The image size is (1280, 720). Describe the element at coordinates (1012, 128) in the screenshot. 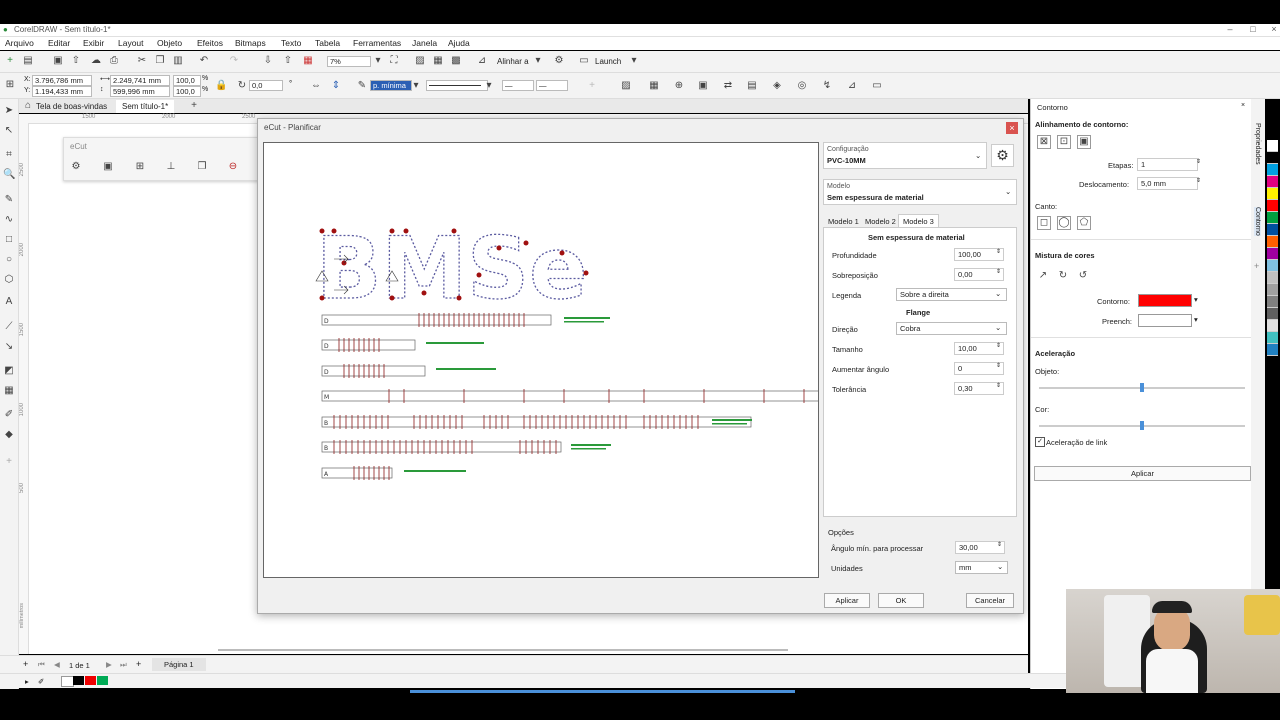

I see `dialog-close-icon: ×` at that location.